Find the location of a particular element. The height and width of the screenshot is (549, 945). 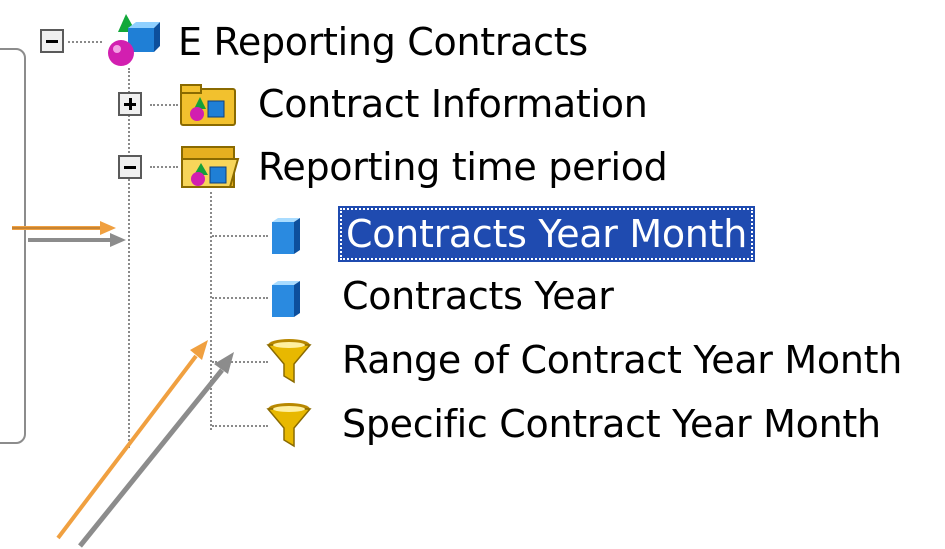

diagonal-arrow-gray is located at coordinates (156, 450).